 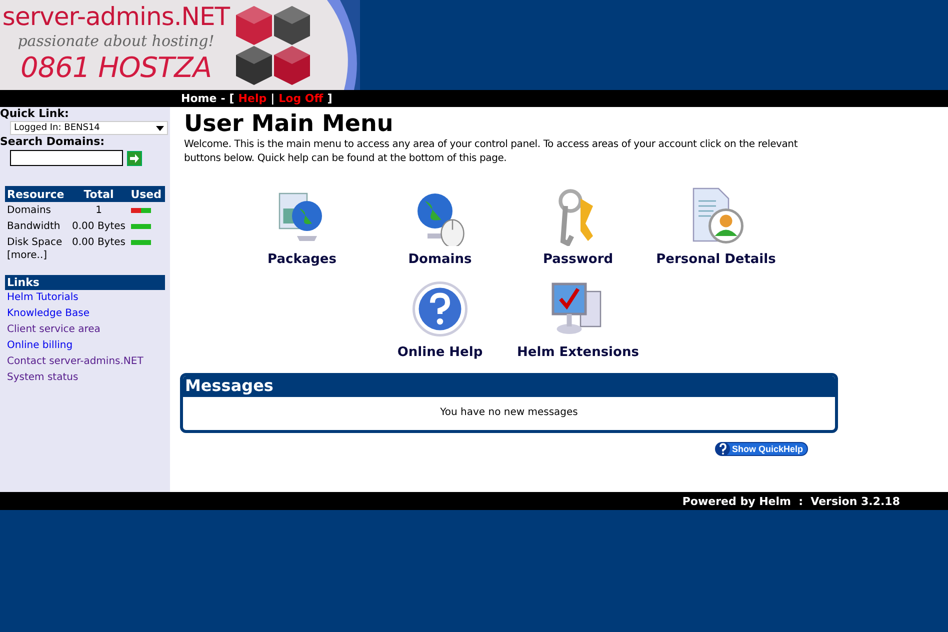 What do you see at coordinates (116, 68) in the screenshot?
I see `phone-number: 0861 HOSTZA` at bounding box center [116, 68].